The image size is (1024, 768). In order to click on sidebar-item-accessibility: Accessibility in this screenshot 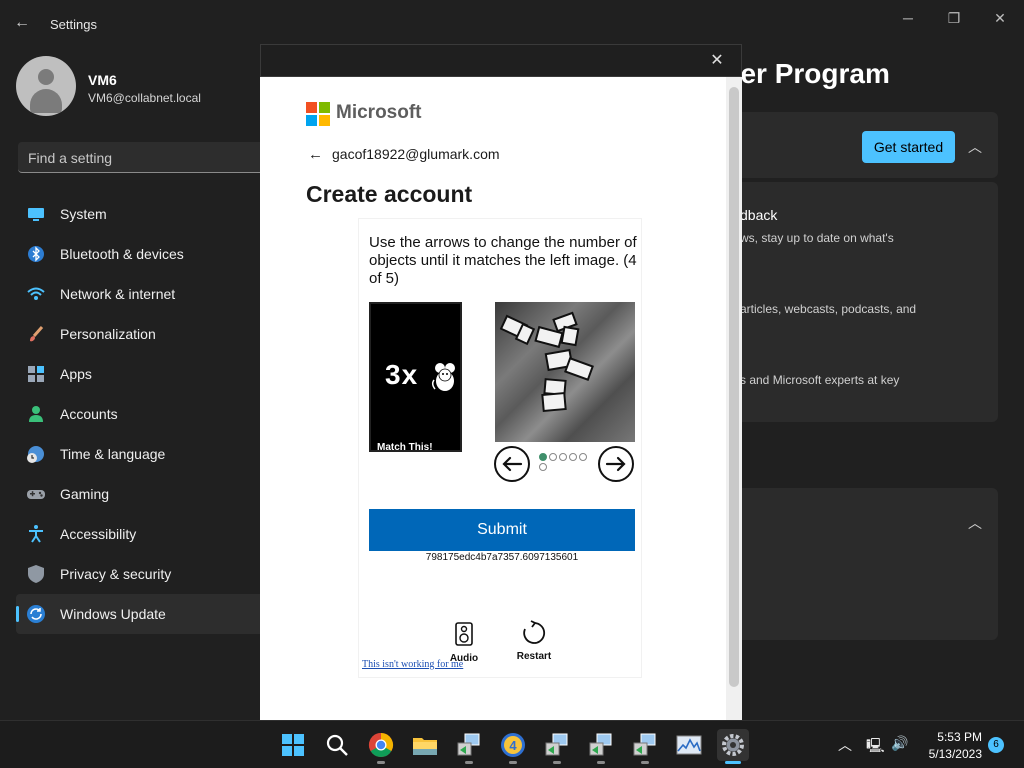, I will do `click(141, 534)`.